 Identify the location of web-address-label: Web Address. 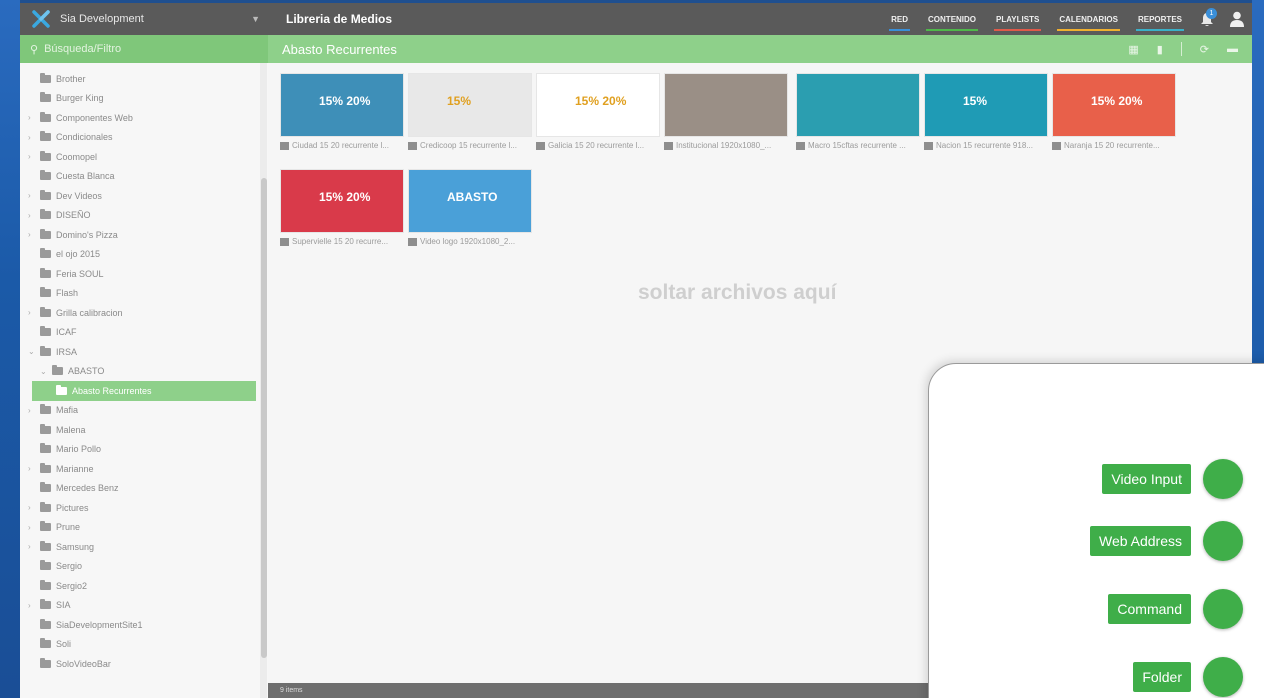
(1140, 541).